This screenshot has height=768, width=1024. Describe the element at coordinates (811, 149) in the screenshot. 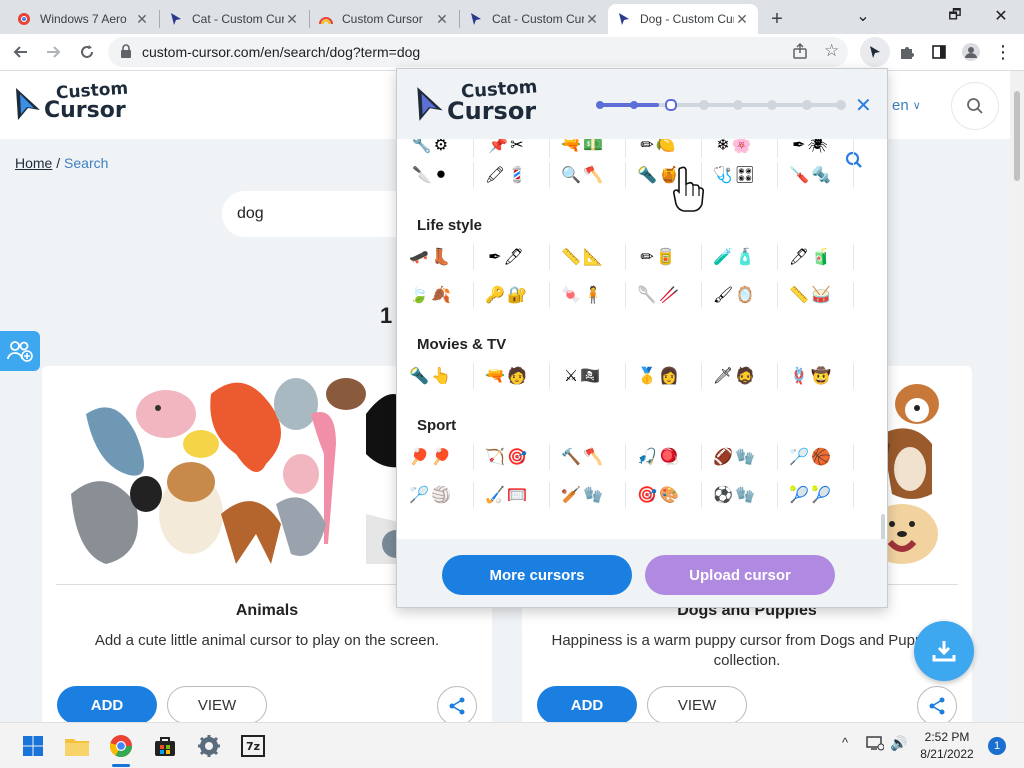

I see `cursor-pack-item: ✒🕷` at that location.